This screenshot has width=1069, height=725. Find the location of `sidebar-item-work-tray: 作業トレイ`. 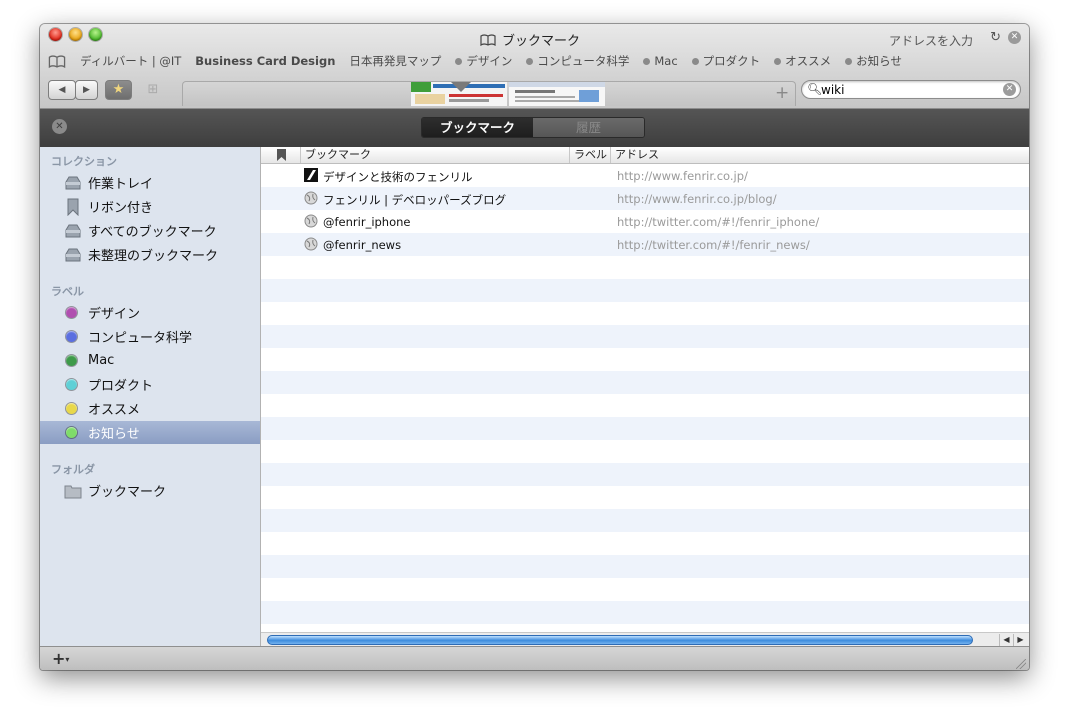

sidebar-item-work-tray: 作業トレイ is located at coordinates (150, 182).